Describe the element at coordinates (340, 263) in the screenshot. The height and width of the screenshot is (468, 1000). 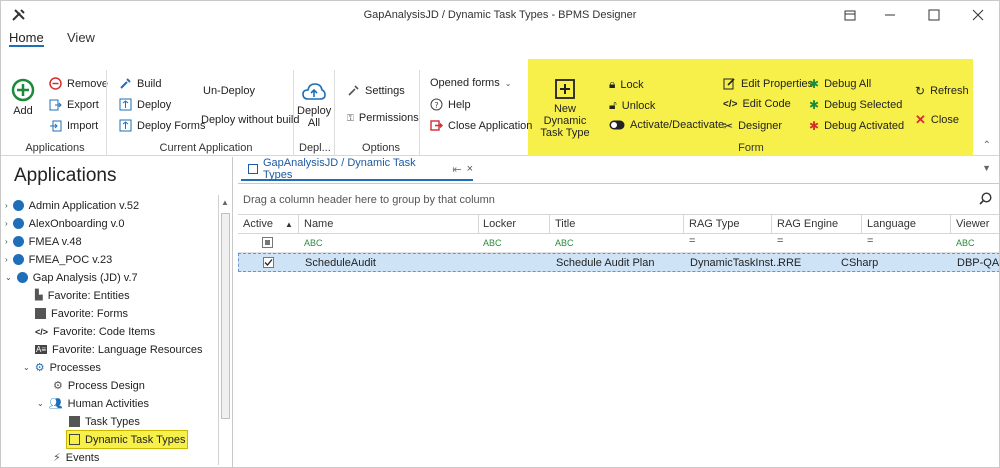
I see `cell-name: ScheduleAudit` at that location.